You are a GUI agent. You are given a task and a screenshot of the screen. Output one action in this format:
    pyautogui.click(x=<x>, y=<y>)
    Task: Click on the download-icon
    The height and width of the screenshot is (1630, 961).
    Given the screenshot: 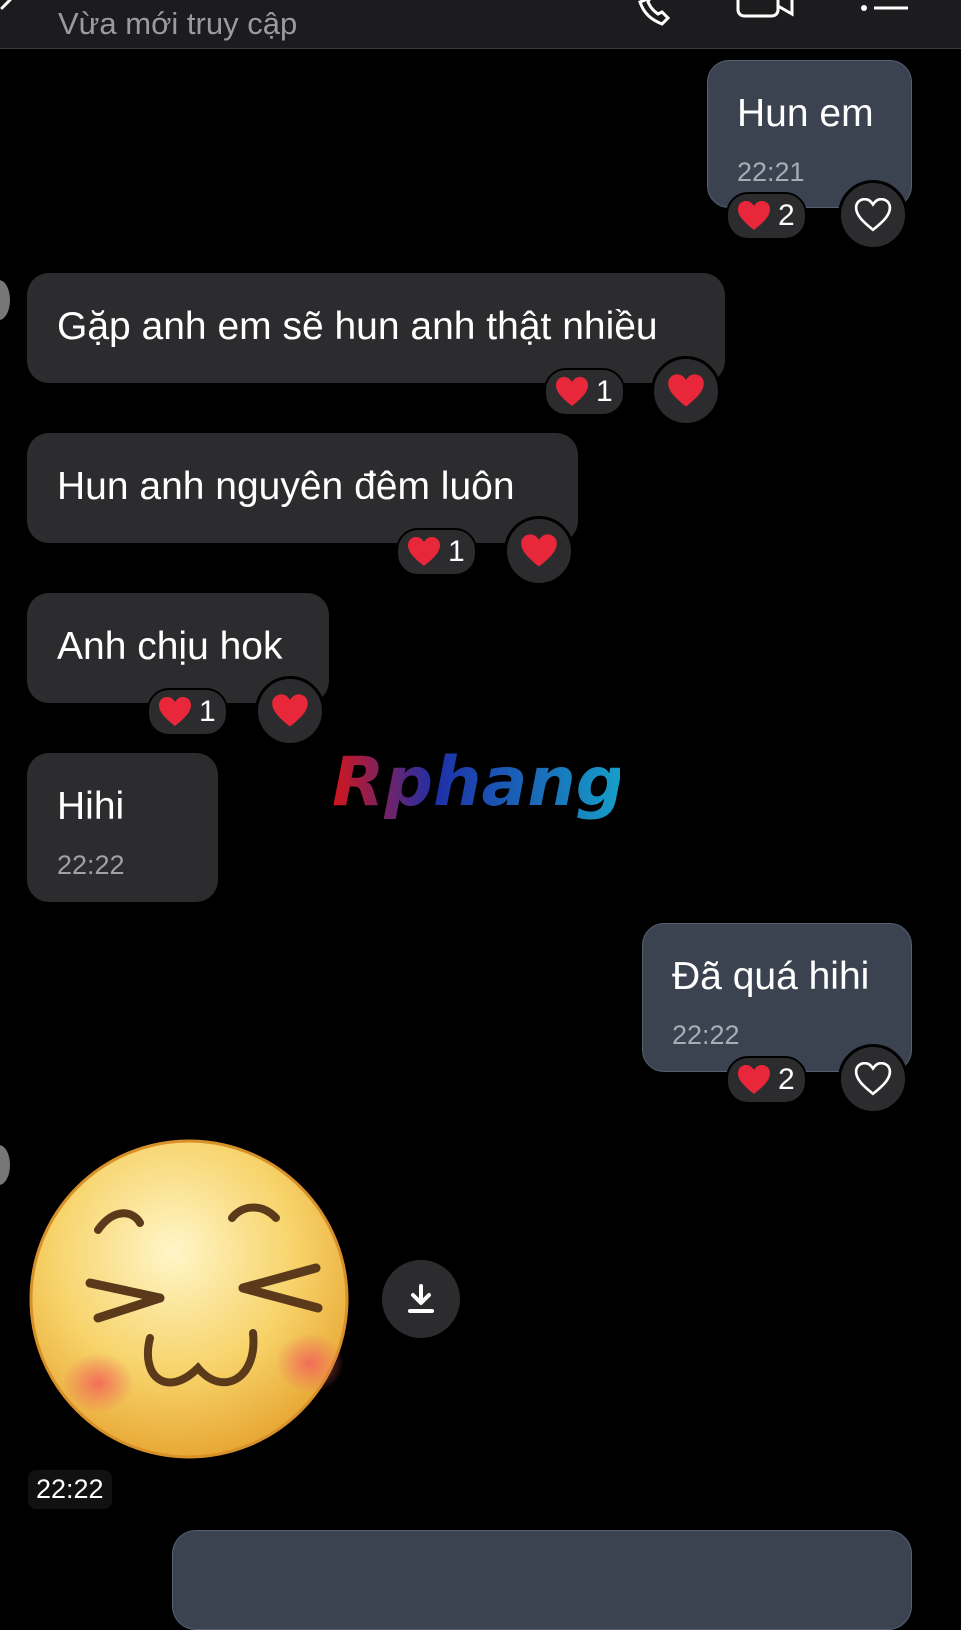 What is the action you would take?
    pyautogui.click(x=421, y=1298)
    